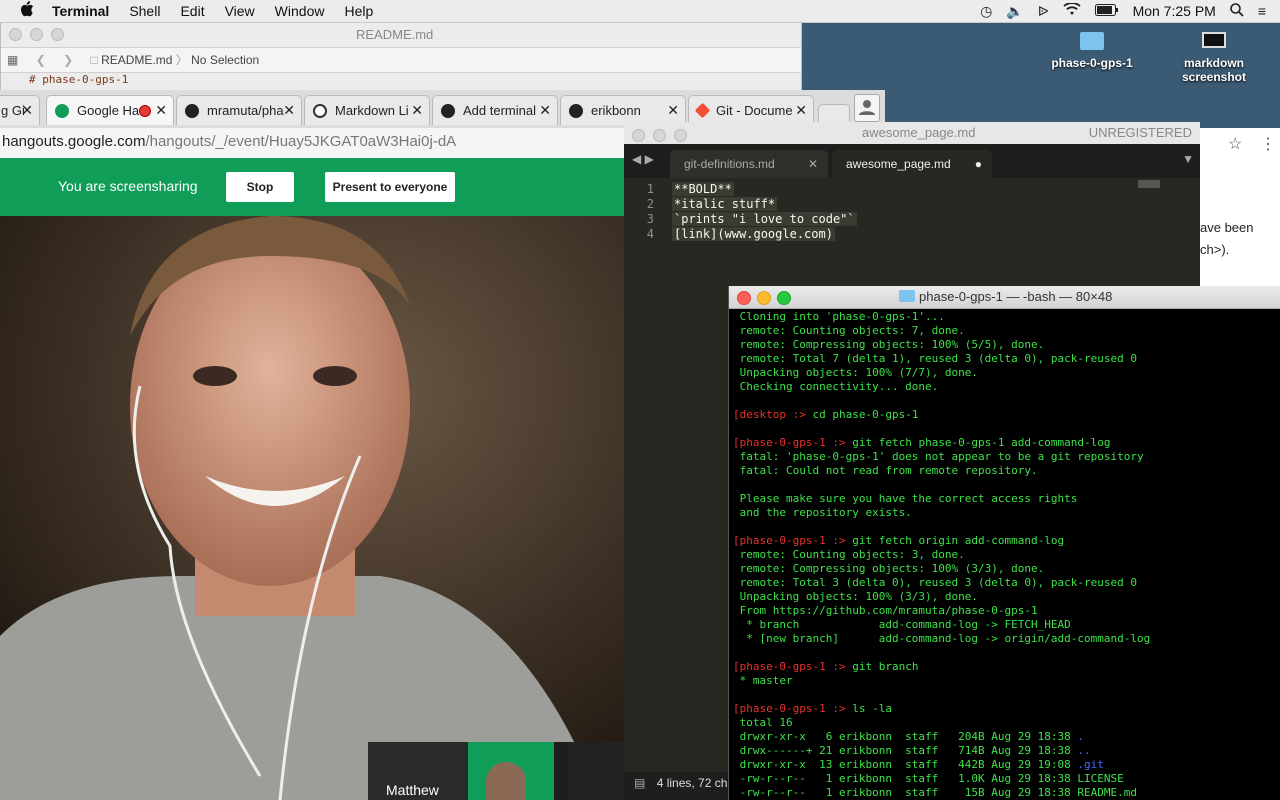 The image size is (1280, 800). Describe the element at coordinates (1071, 10) in the screenshot. I see `wifi-icon` at that location.